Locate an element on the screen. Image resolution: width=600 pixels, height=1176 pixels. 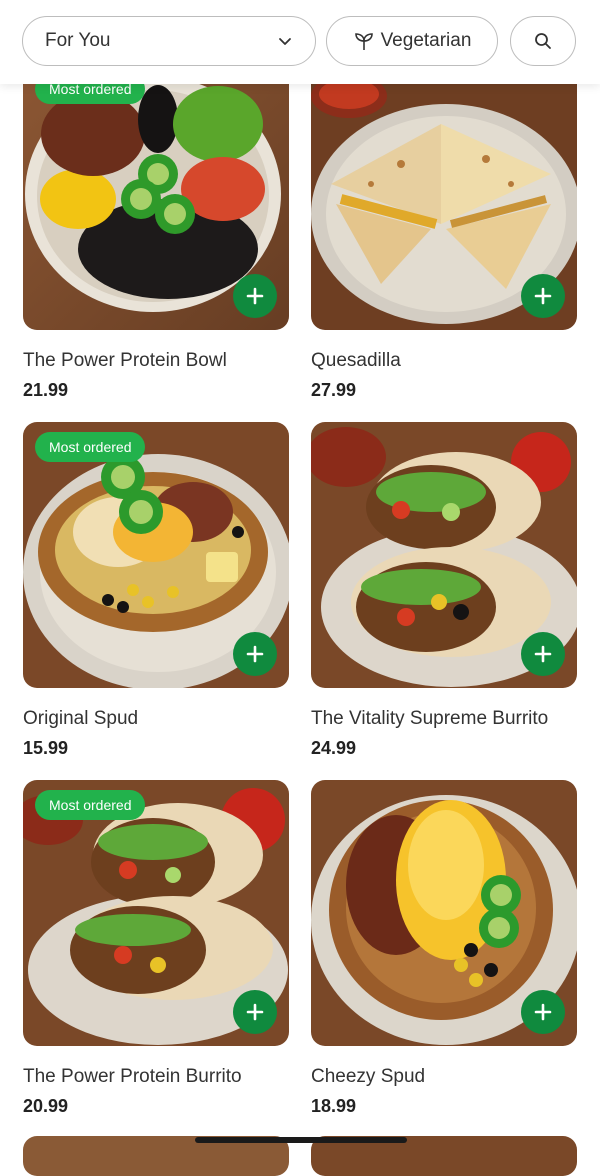
filter-bar: For You Vegetarian is located at coordinates (300, 42).